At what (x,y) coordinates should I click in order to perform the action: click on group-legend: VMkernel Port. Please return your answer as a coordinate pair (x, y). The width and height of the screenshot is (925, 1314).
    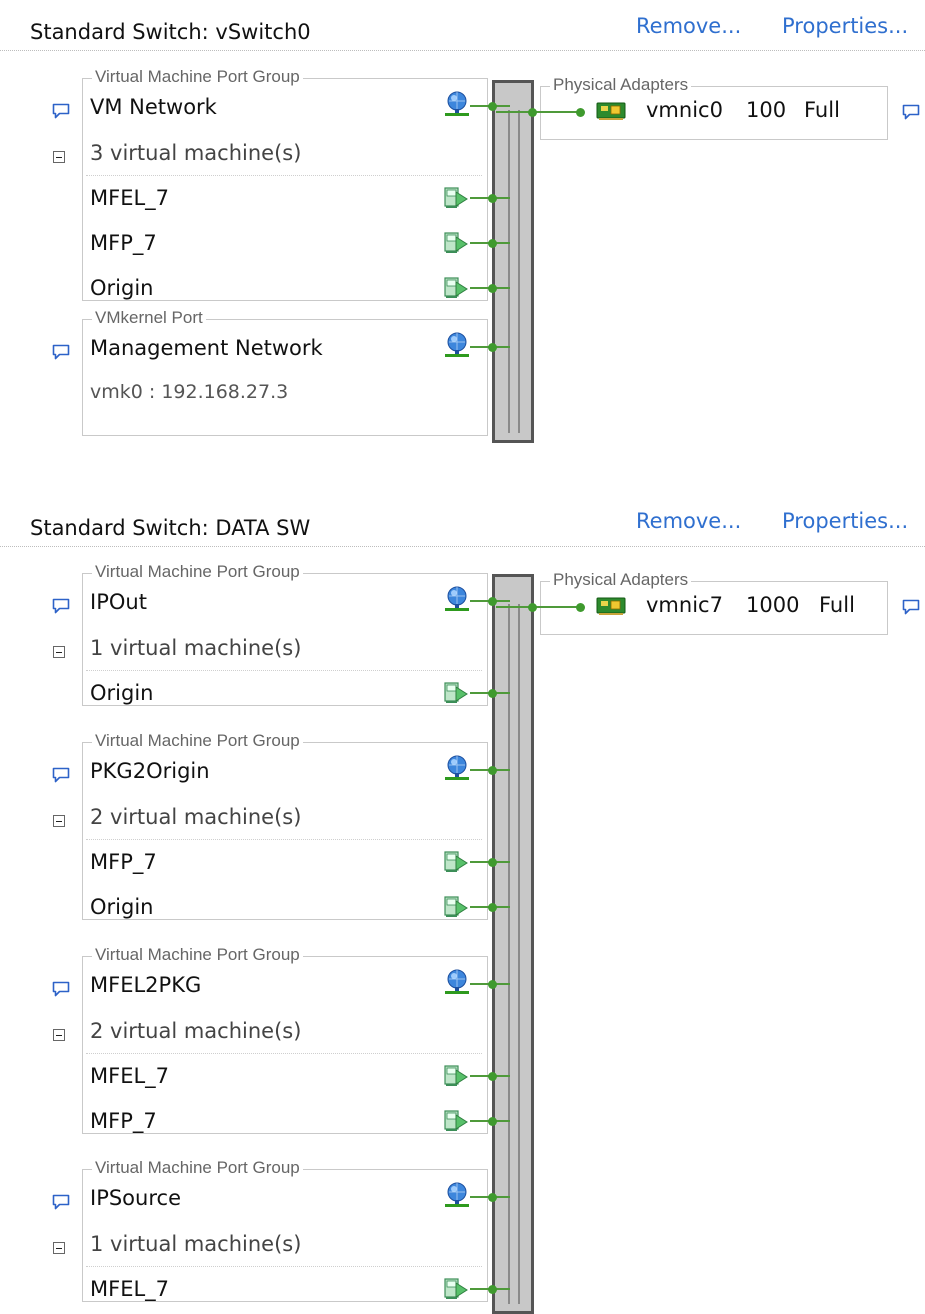
    Looking at the image, I should click on (149, 318).